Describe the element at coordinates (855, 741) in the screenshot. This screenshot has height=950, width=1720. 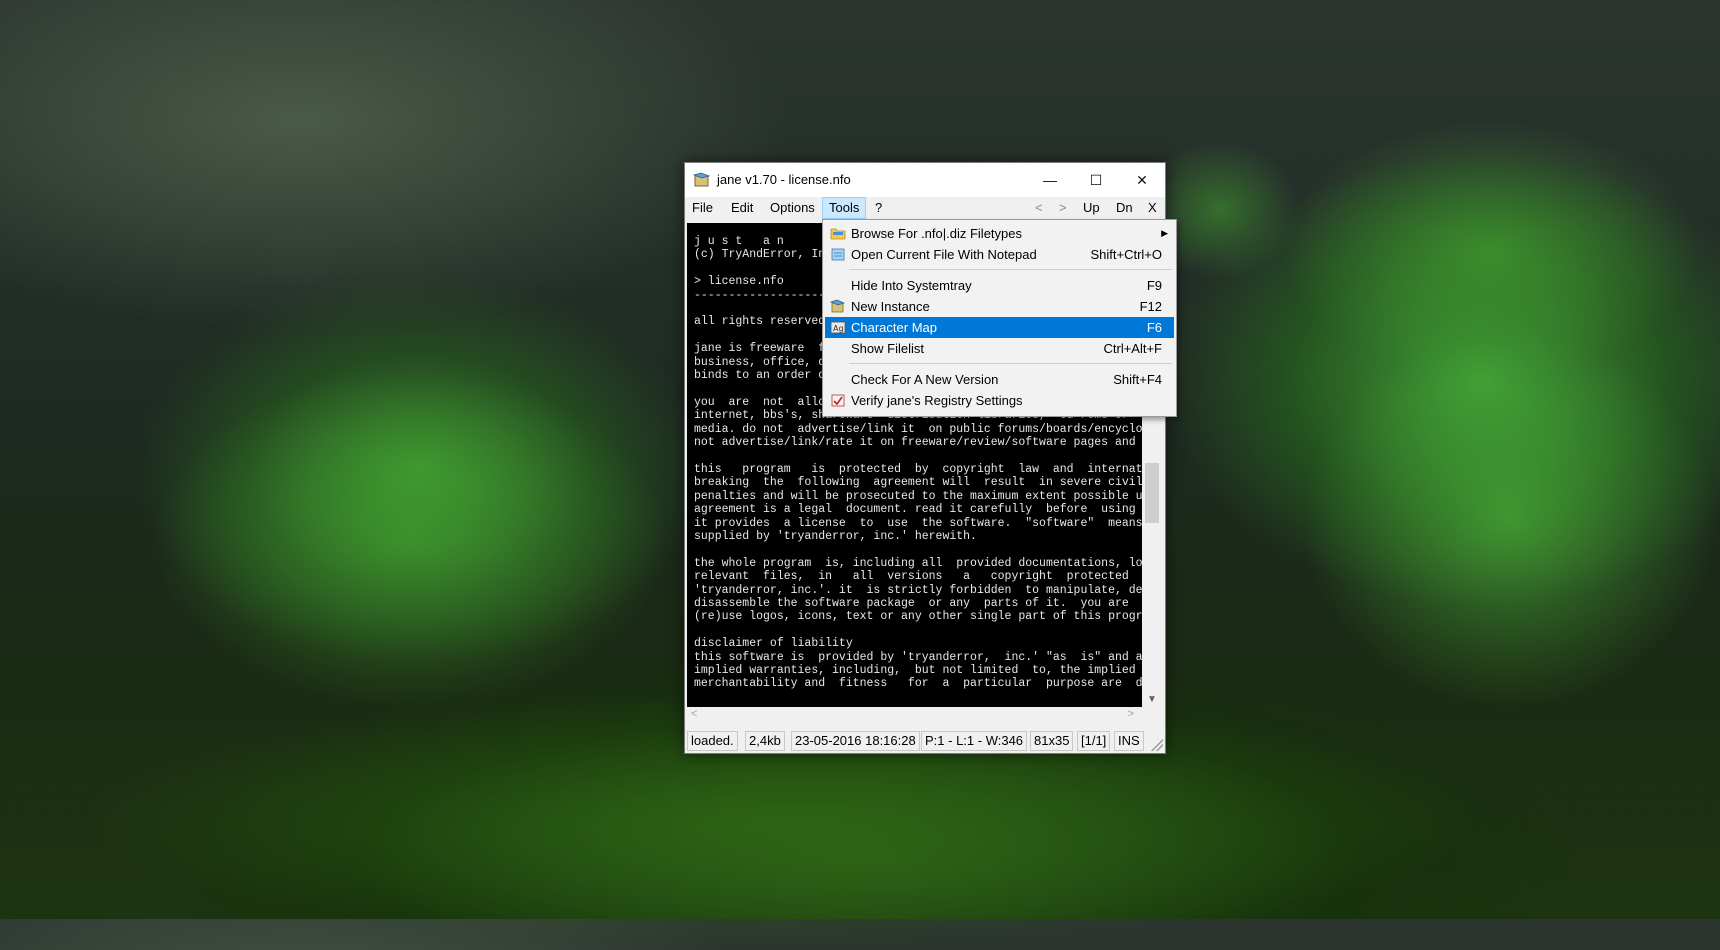
I see `status-timestamp: 23-05-2016 18:16:28` at that location.